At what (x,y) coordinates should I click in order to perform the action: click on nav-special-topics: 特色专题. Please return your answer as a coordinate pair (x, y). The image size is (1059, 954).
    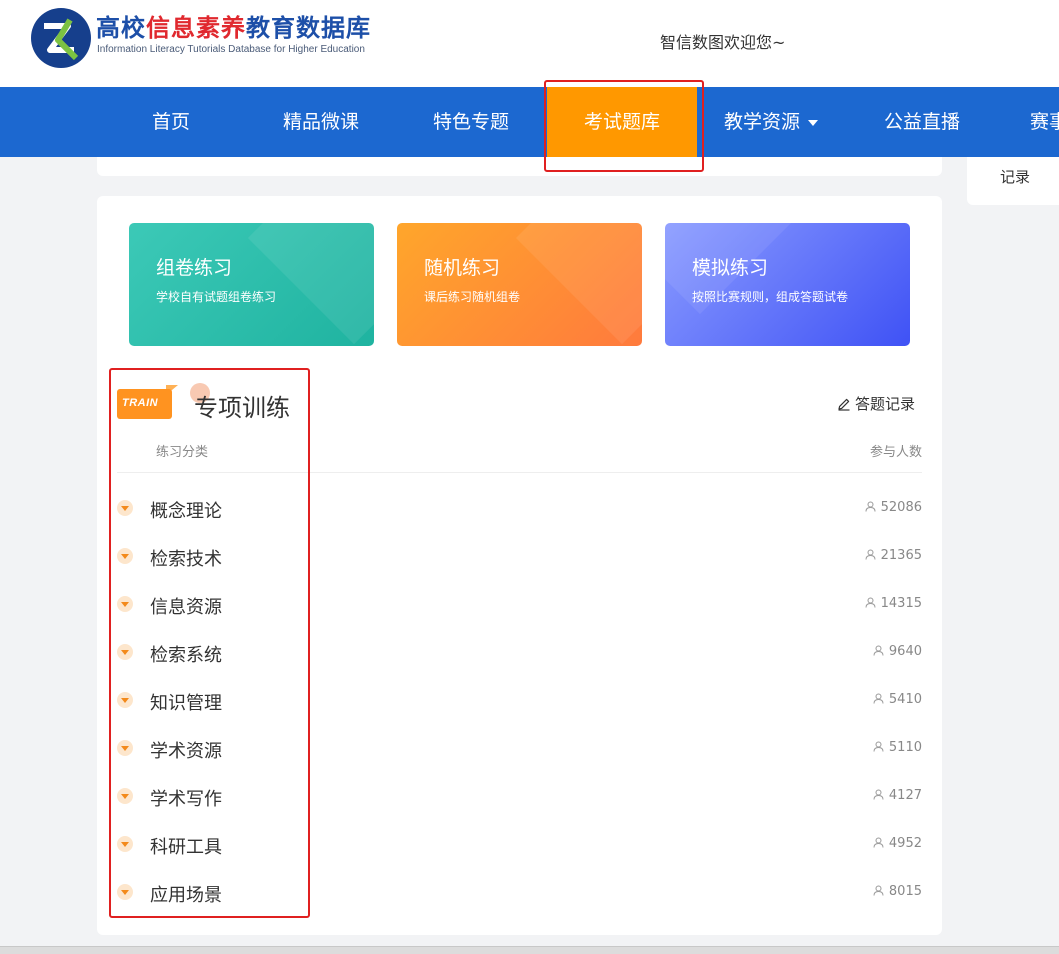
    Looking at the image, I should click on (471, 122).